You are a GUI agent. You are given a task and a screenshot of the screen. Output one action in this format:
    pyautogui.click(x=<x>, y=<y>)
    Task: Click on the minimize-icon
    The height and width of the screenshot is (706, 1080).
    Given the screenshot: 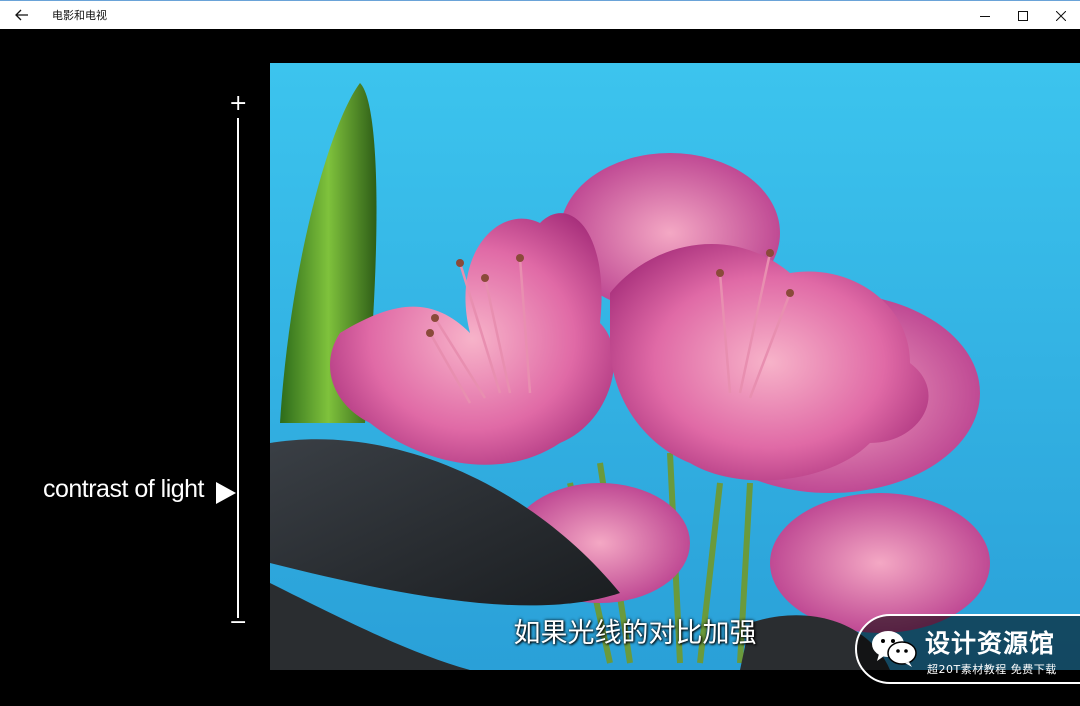 What is the action you would take?
    pyautogui.click(x=985, y=15)
    